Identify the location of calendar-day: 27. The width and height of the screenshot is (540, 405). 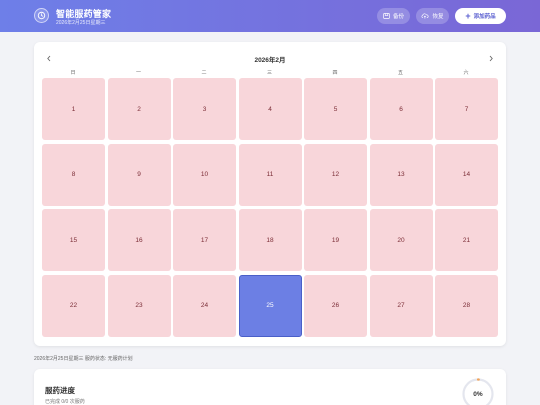
(401, 305).